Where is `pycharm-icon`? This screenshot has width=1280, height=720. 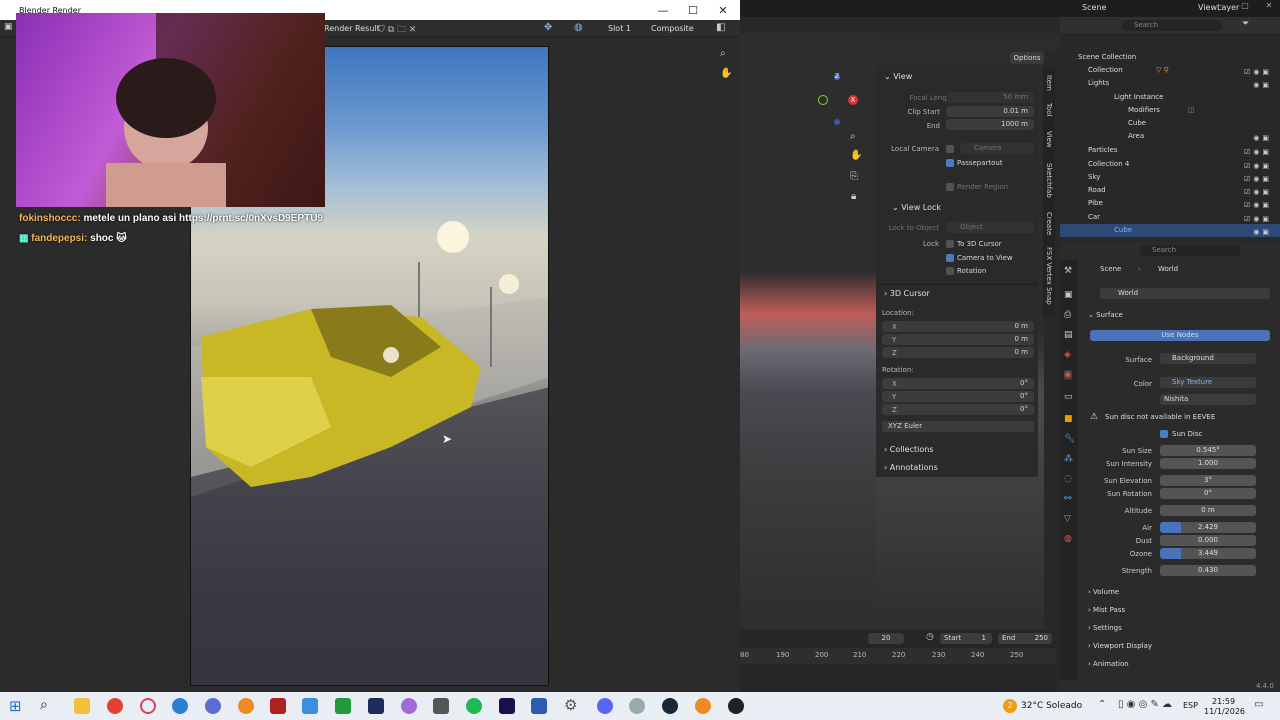 pycharm-icon is located at coordinates (343, 706).